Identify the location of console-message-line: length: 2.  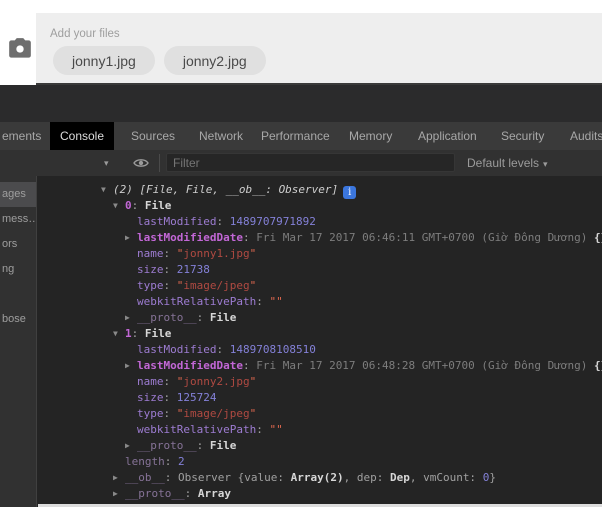
(320, 462).